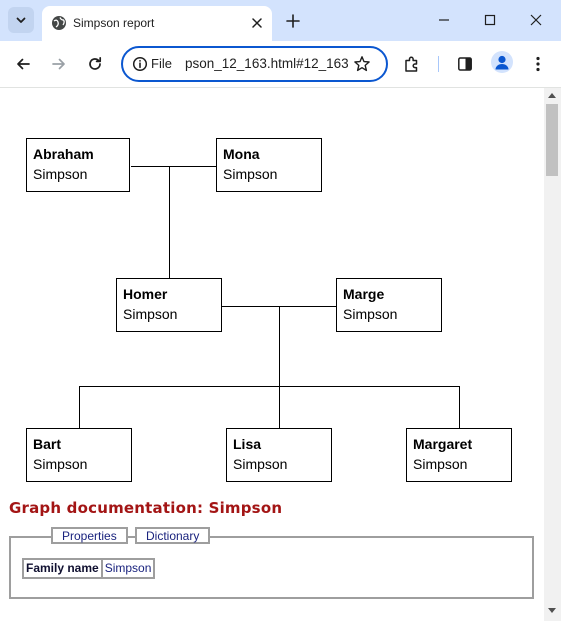 The image size is (561, 621). I want to click on address-bar: File pson_12_163.html#12_163, so click(254, 64).